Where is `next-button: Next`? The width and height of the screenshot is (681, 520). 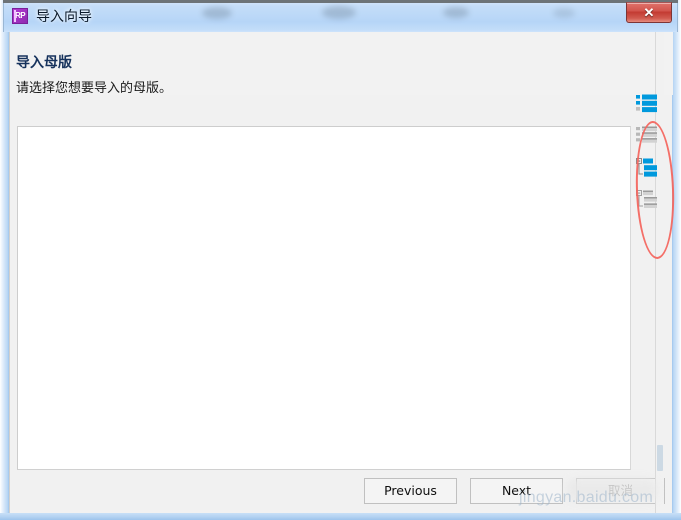
next-button: Next is located at coordinates (516, 491).